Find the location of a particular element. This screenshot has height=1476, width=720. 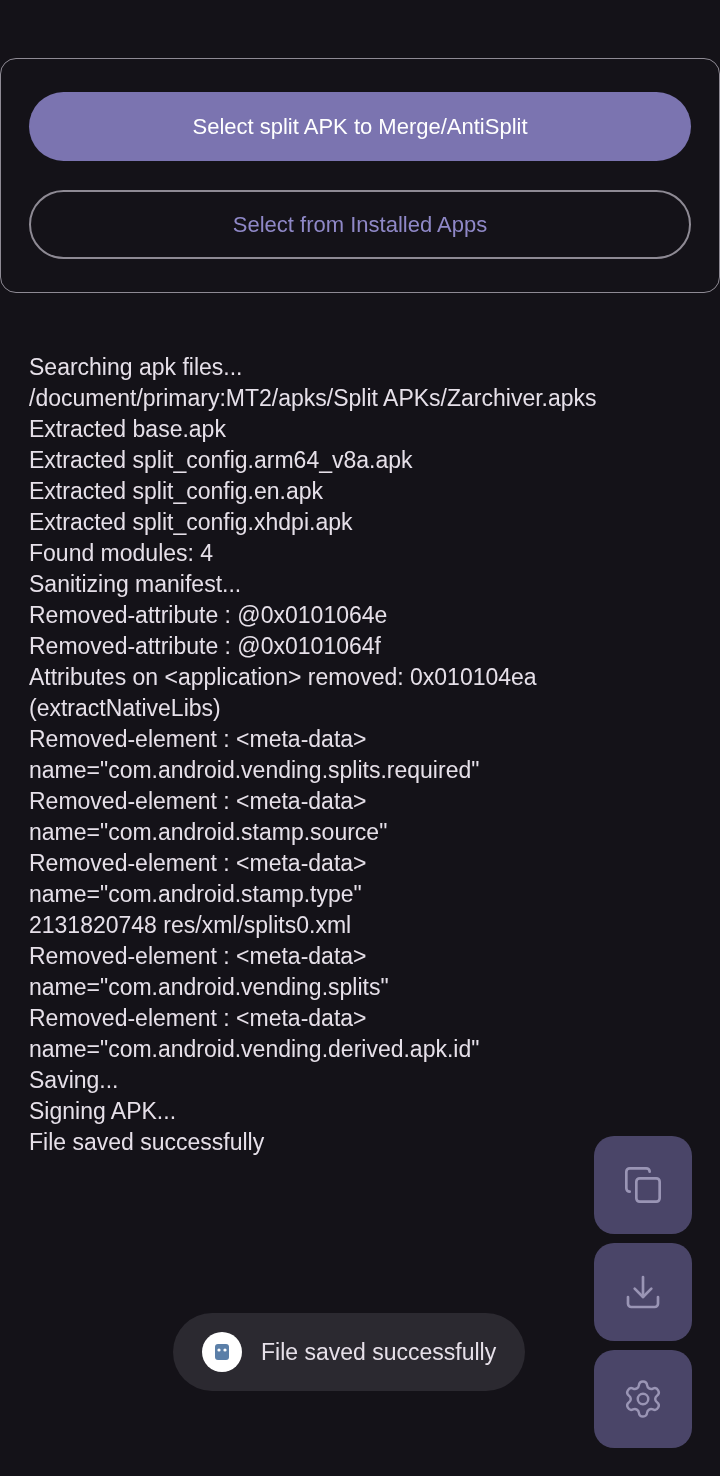

log-line: Found modules: 4 is located at coordinates (122, 553).